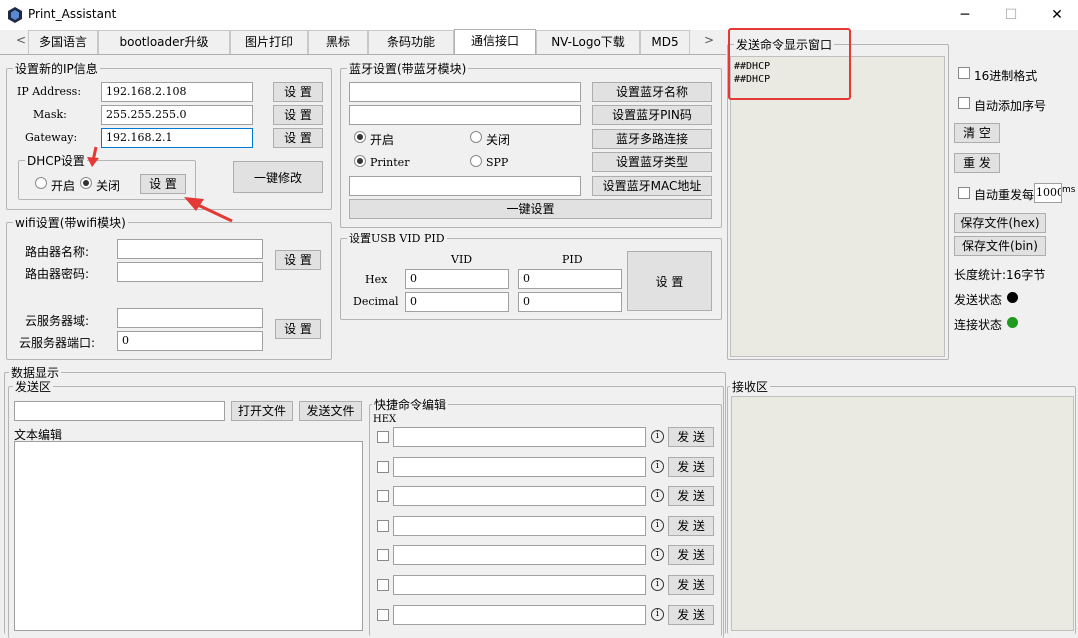 This screenshot has height=638, width=1078. What do you see at coordinates (190, 318) in the screenshot?
I see `cloud-domain-input` at bounding box center [190, 318].